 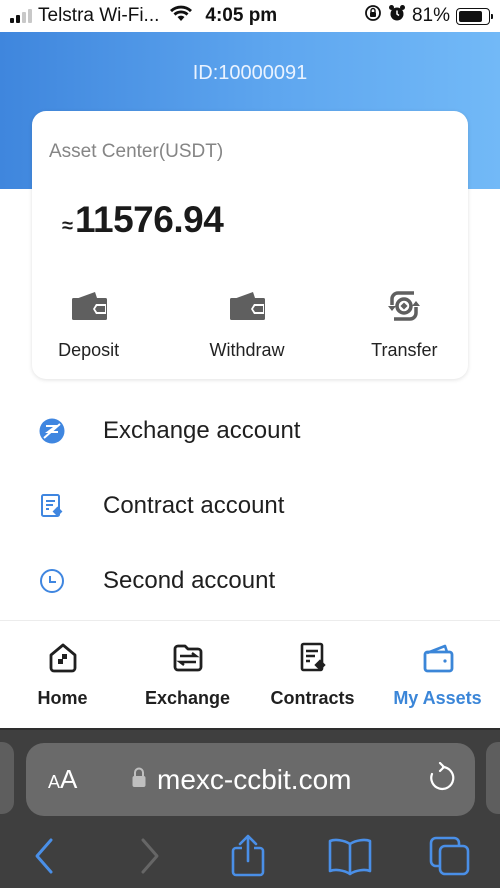 What do you see at coordinates (150, 856) in the screenshot?
I see `forward-icon` at bounding box center [150, 856].